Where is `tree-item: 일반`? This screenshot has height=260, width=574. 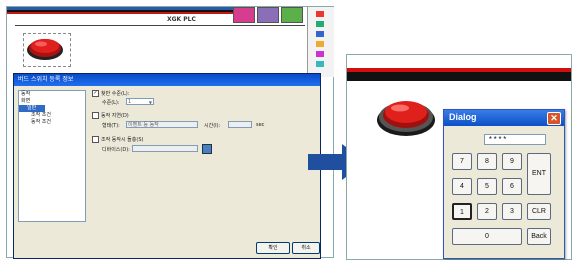
tree-item: 일반 is located at coordinates (32, 108).